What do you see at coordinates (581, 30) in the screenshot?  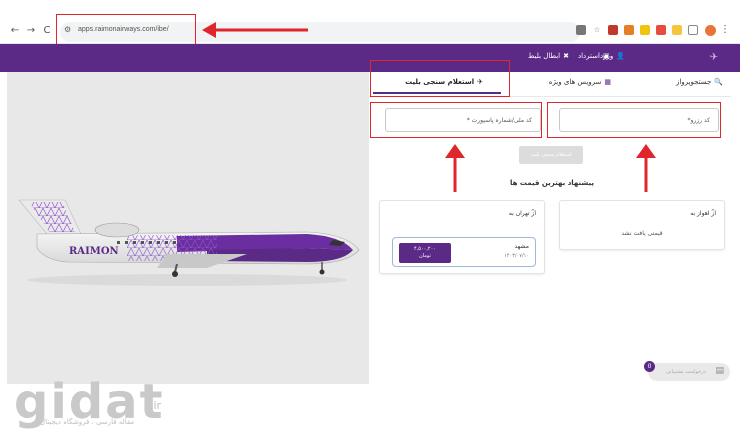 I see `screenshot-icon` at bounding box center [581, 30].